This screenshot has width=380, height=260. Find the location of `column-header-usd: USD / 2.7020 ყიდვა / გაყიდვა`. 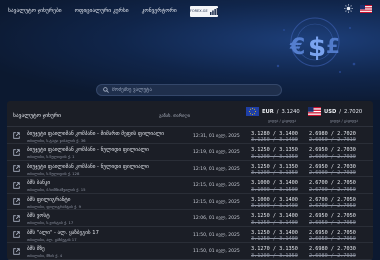

column-header-usd: USD / 2.7020 ყიდვა / გაყიდვა is located at coordinates (335, 115).